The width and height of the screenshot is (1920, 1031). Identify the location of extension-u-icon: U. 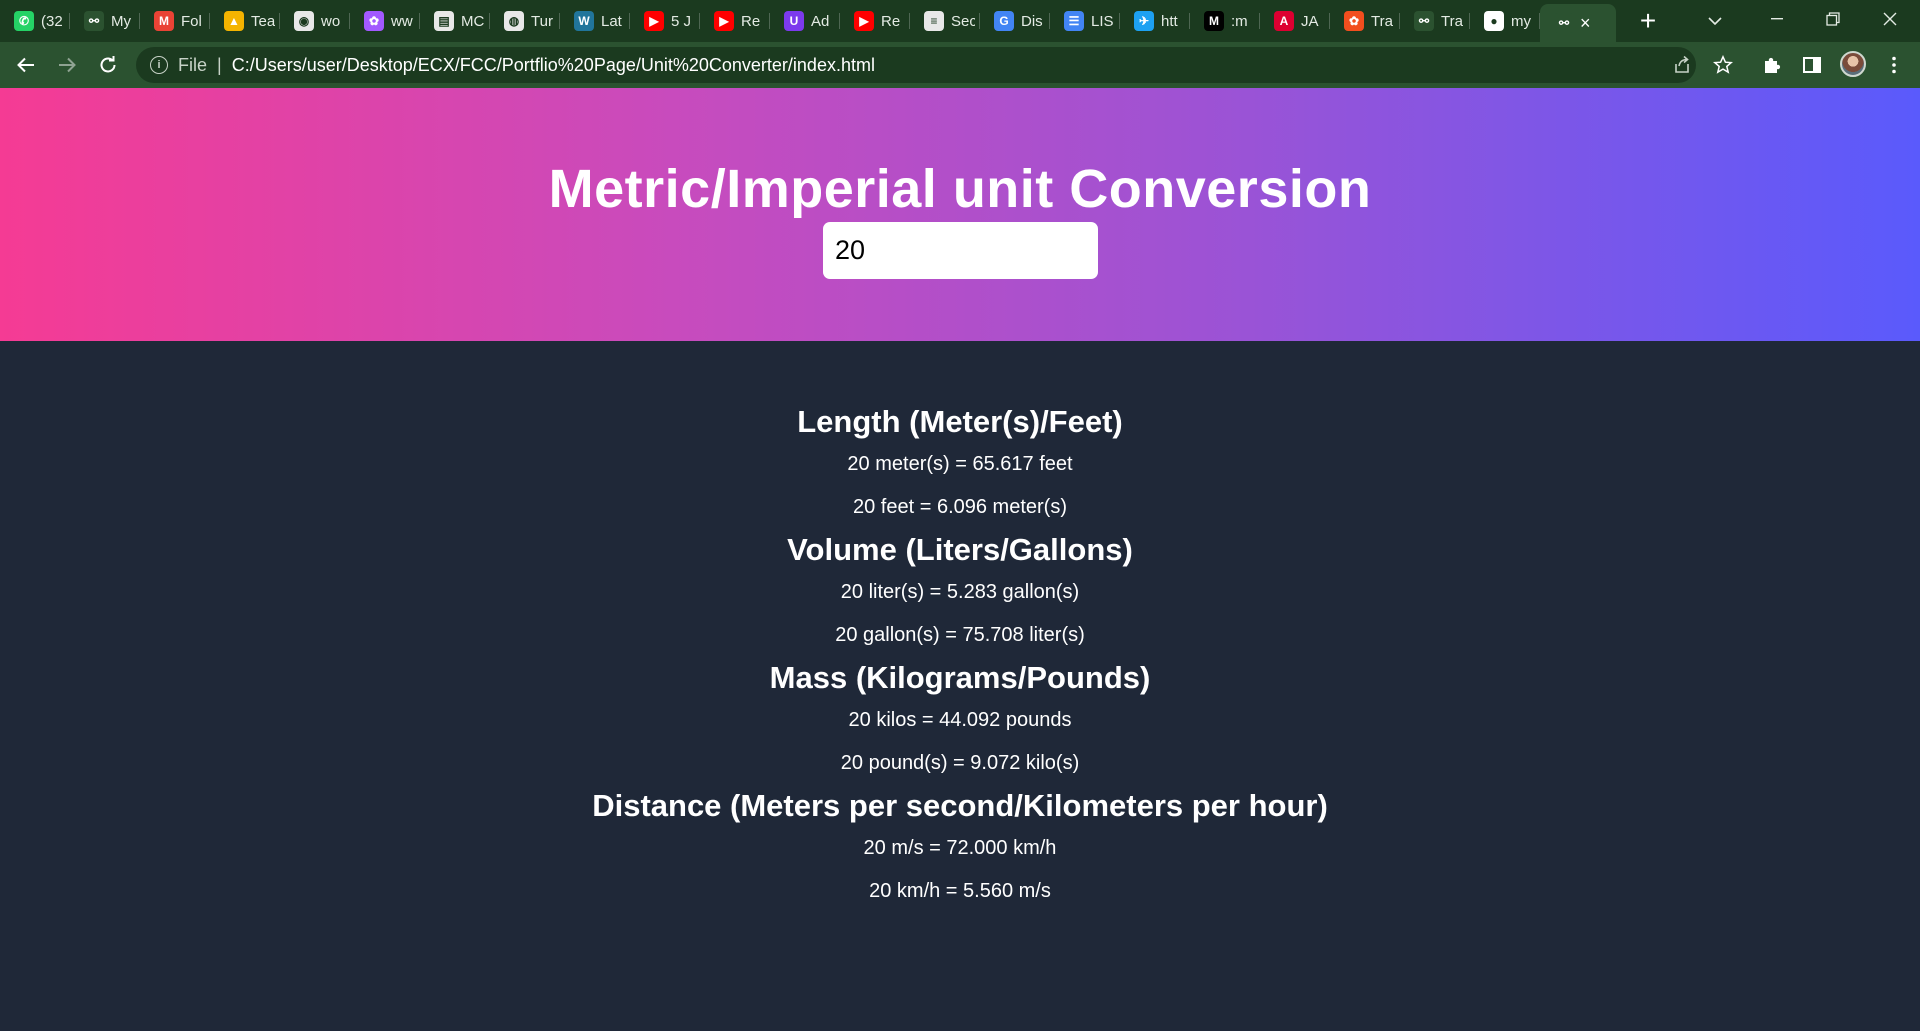
(794, 21).